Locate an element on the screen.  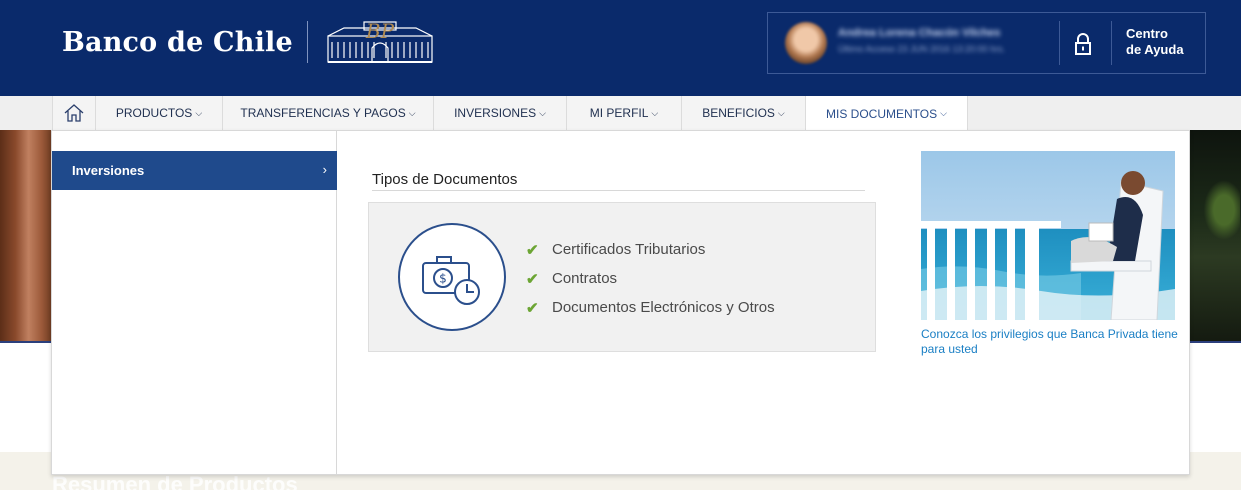
help-label-line2: de Ayuda is located at coordinates (1155, 49).